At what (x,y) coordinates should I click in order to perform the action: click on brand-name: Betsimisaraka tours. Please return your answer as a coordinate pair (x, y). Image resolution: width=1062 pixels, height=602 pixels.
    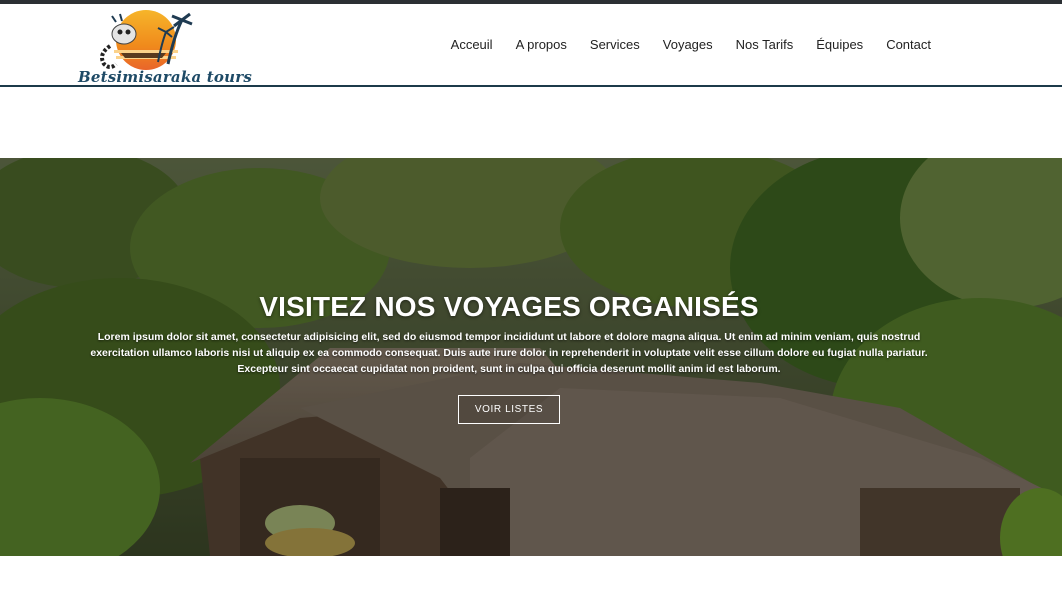
    Looking at the image, I should click on (165, 77).